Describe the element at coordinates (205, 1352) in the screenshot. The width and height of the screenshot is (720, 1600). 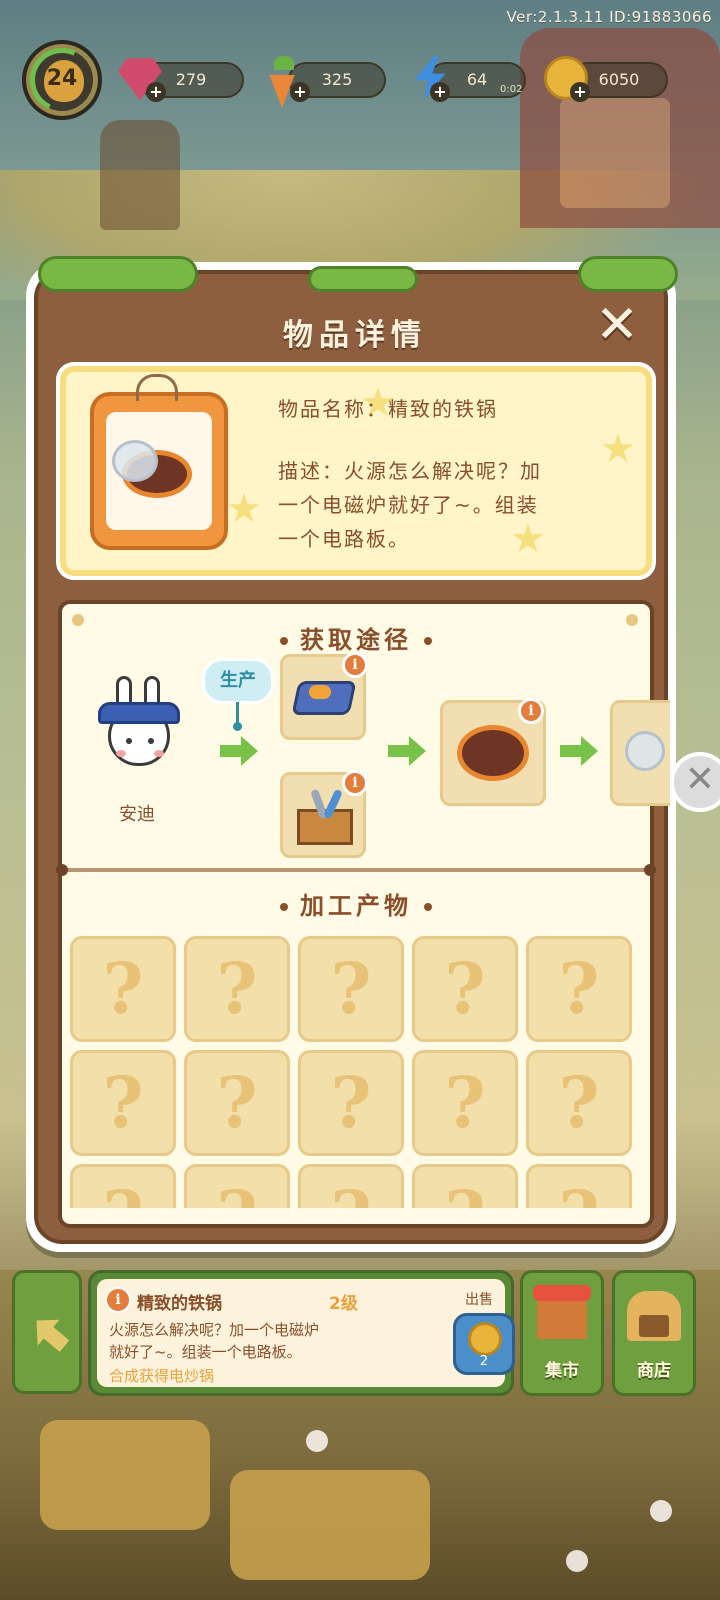
I see `selected-item-desc-line: 就好了~。组装一个电路板。` at that location.